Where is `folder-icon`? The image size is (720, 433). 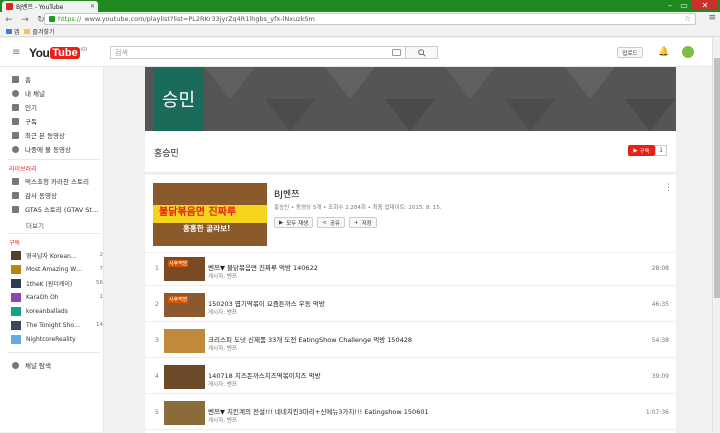
folder-icon is located at coordinates (27, 31).